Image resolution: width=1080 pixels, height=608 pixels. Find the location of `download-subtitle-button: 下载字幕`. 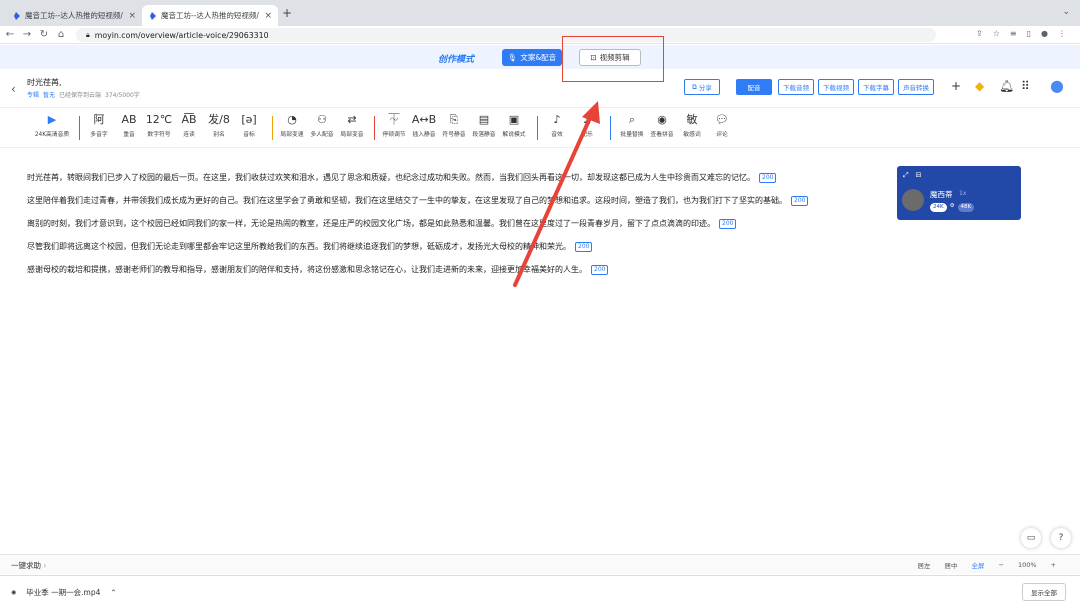

download-subtitle-button: 下载字幕 is located at coordinates (876, 87).